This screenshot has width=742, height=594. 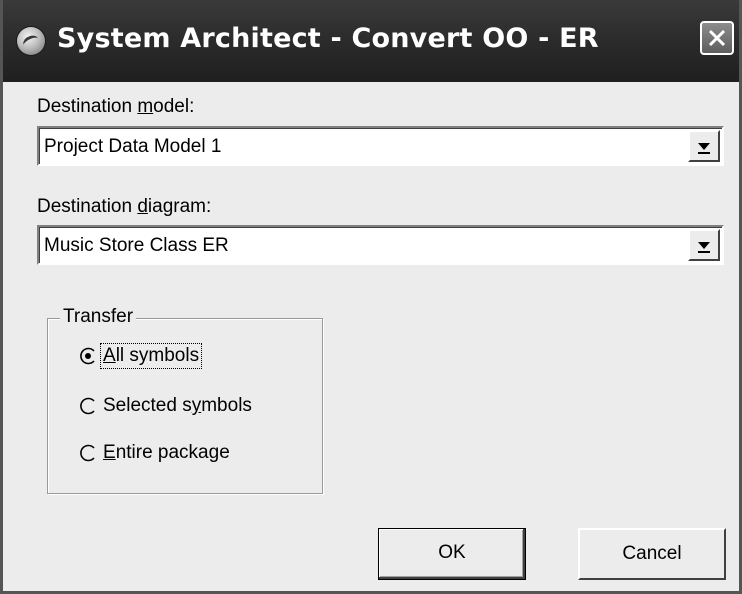 What do you see at coordinates (380, 146) in the screenshot?
I see `destination-model-dropdown: Project Data Model 1` at bounding box center [380, 146].